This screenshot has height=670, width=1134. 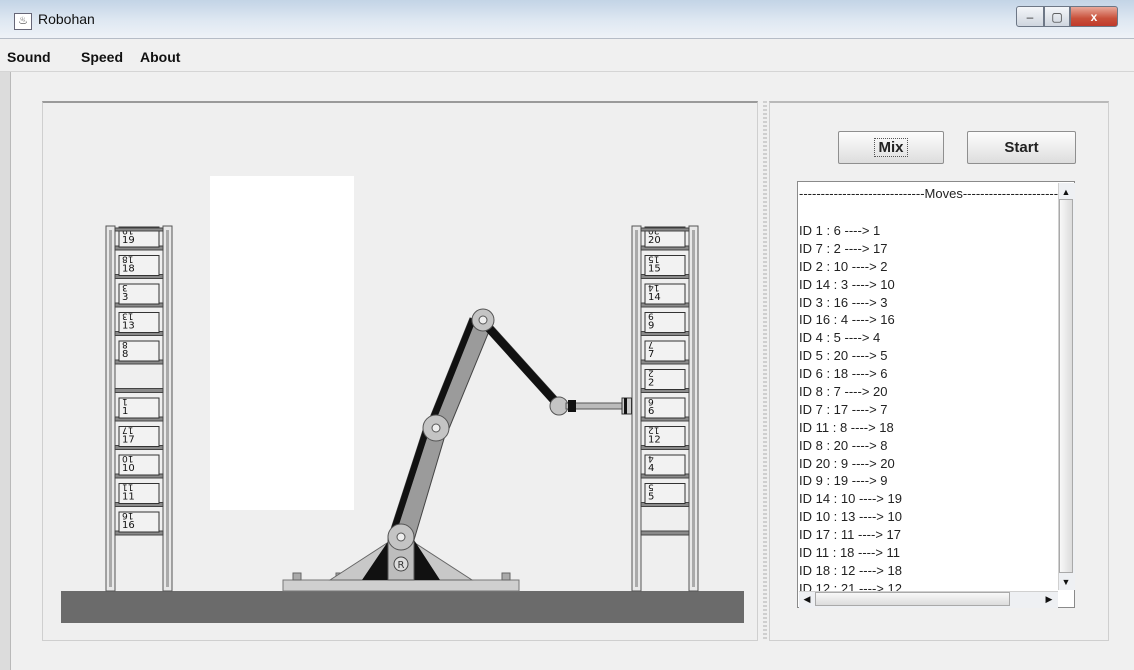 What do you see at coordinates (928, 320) in the screenshot?
I see `move-item: ID 16 : 4 ----> 16` at bounding box center [928, 320].